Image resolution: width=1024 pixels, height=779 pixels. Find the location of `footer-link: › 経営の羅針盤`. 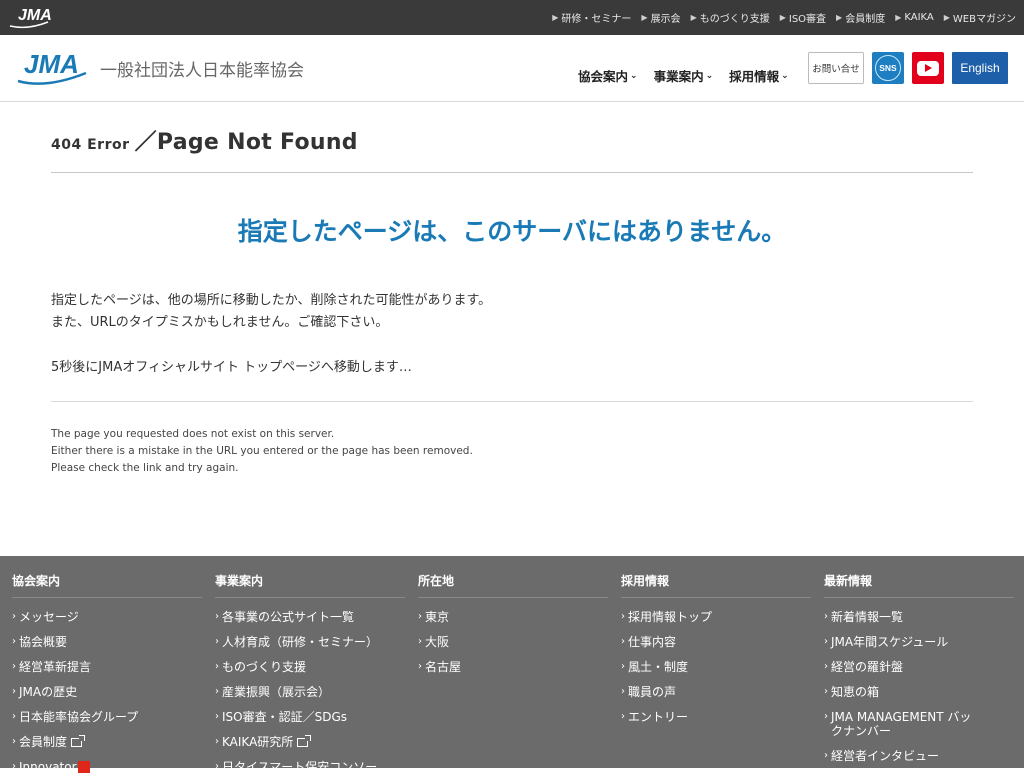

footer-link: › 経営の羅針盤 is located at coordinates (919, 666).